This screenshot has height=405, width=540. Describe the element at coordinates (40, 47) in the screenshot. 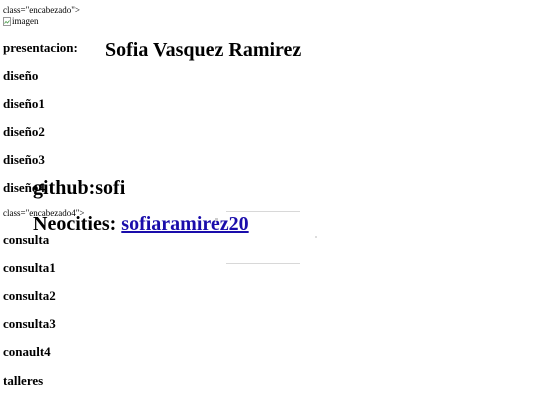

I see `nav-item-presentacion: presentacion:` at that location.